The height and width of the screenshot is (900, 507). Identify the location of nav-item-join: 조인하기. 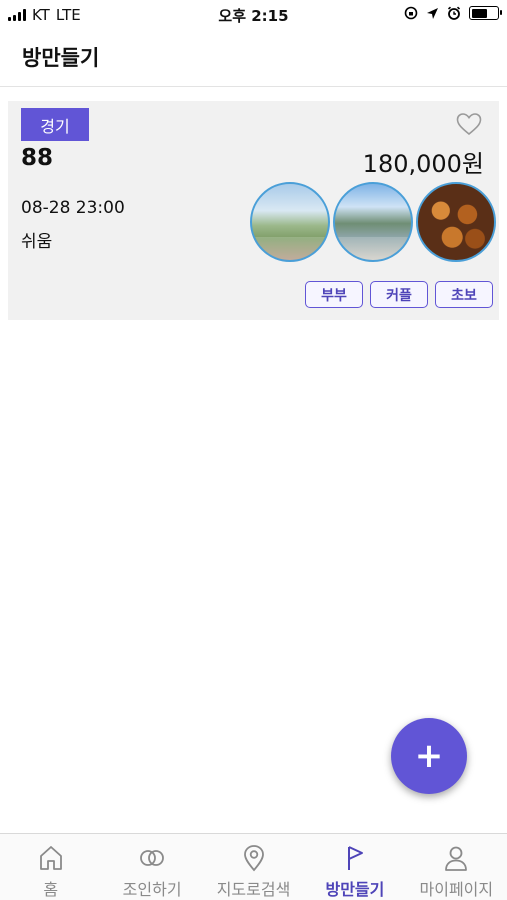
(151, 867).